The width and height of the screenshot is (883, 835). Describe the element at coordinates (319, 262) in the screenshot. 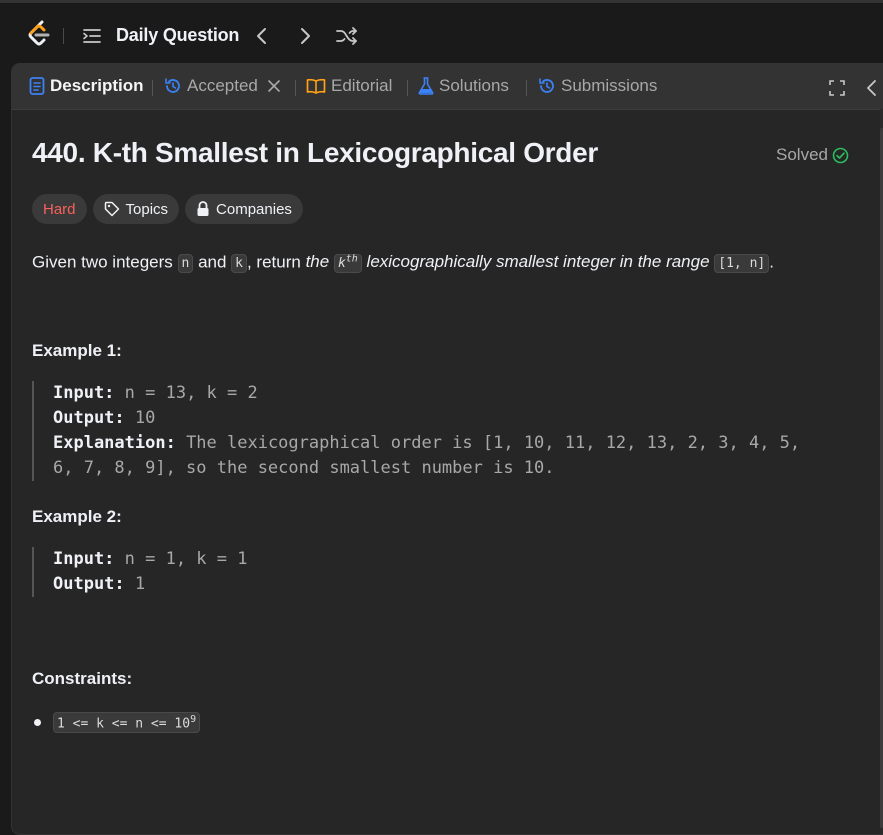

I see `desc-text: the` at that location.